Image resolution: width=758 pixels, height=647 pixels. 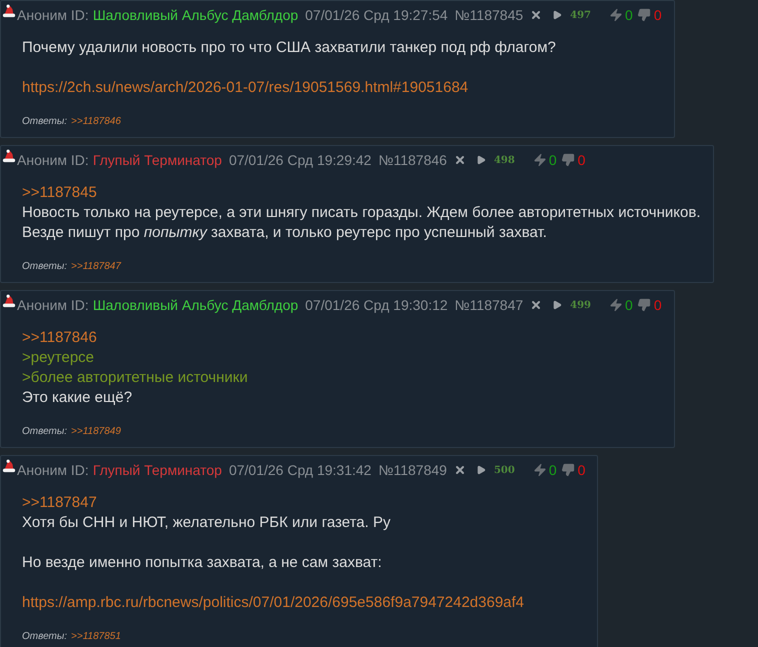 What do you see at coordinates (504, 161) in the screenshot?
I see `post-count: 498` at bounding box center [504, 161].